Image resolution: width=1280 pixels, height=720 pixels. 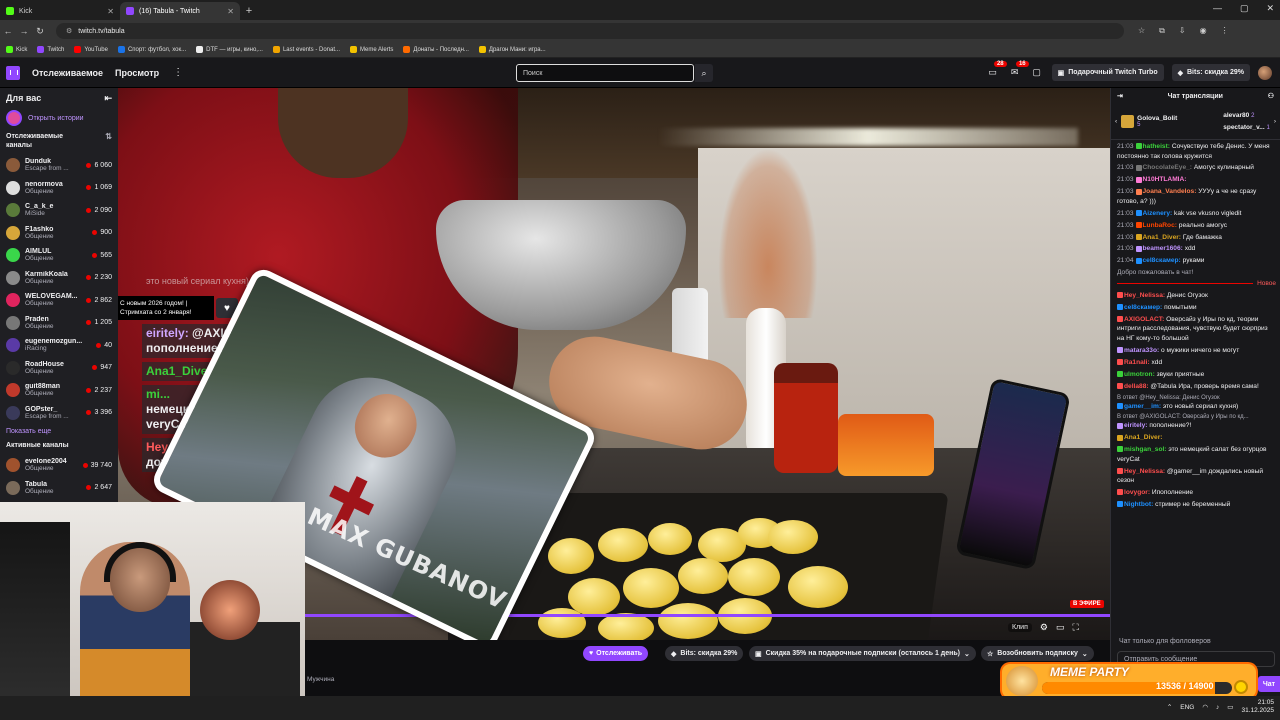 I want to click on bookmark-item: YouTube, so click(x=91, y=49).